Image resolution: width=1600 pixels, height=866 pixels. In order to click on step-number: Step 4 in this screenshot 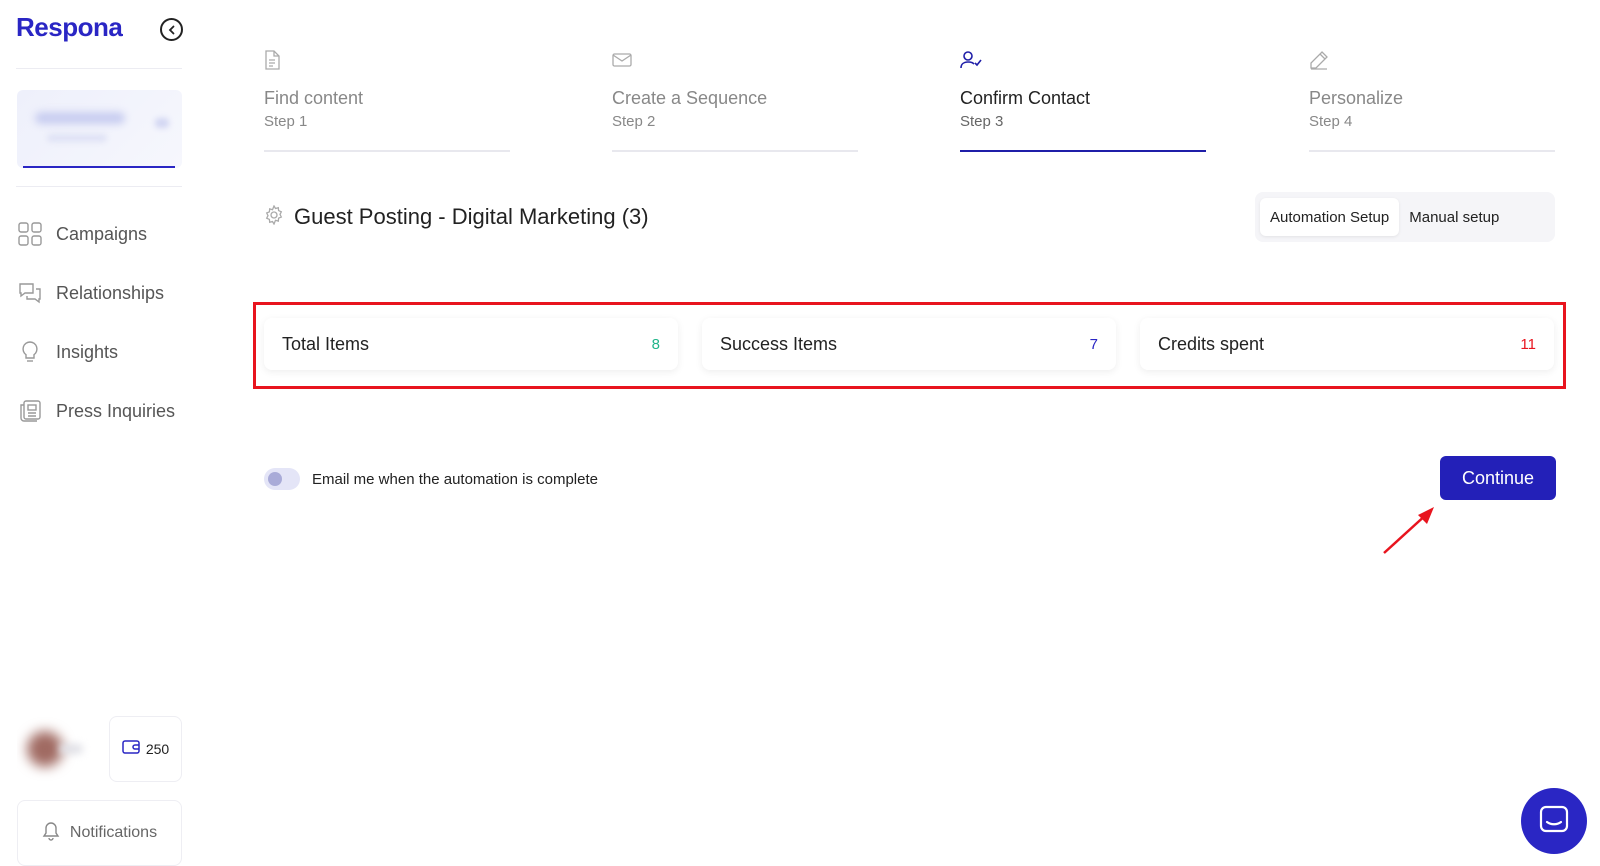, I will do `click(1331, 121)`.